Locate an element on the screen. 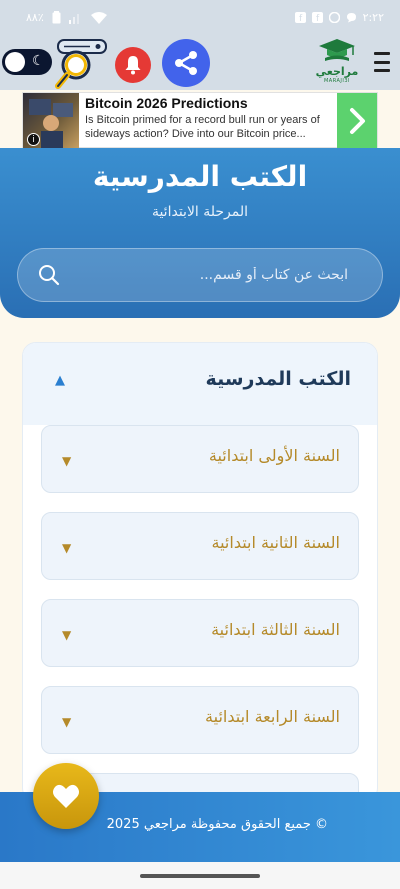  notifications-button is located at coordinates (133, 65).